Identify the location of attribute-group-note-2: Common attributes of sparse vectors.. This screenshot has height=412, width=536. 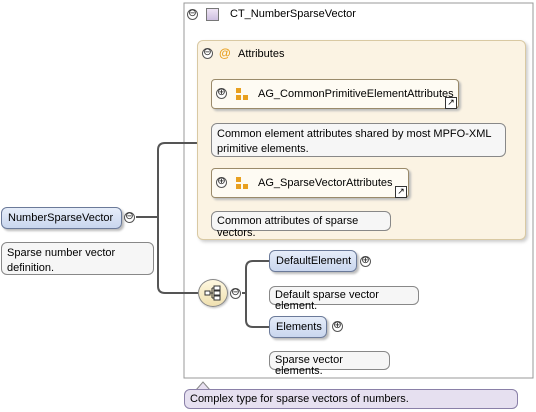
(301, 225).